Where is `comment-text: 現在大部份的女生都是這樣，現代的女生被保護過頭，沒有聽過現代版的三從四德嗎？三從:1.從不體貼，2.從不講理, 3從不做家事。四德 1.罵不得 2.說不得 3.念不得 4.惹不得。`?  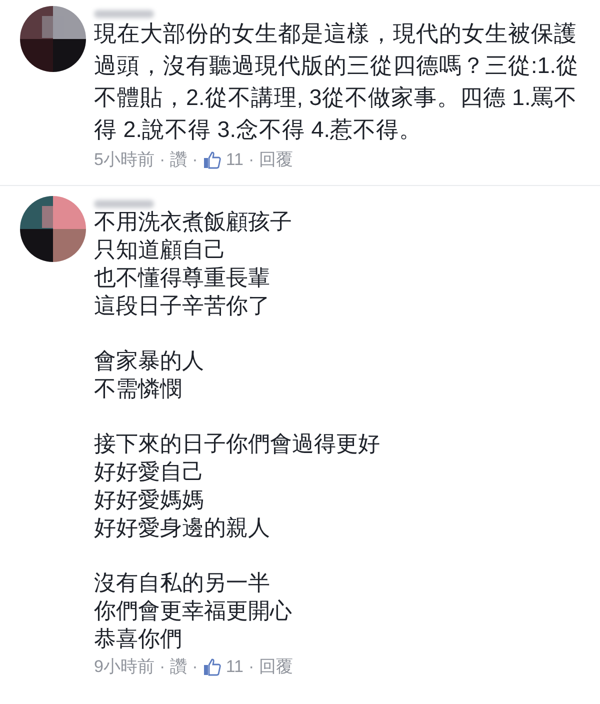
comment-text: 現在大部份的女生都是這樣，現代的女生被保護過頭，沒有聽過現代版的三從四德嗎？三從:1.從不體貼，2.從不講理, 3從不做家事。四德 1.罵不得 2.說不得 3.念不得 4.惹不得。 is located at coordinates (337, 82).